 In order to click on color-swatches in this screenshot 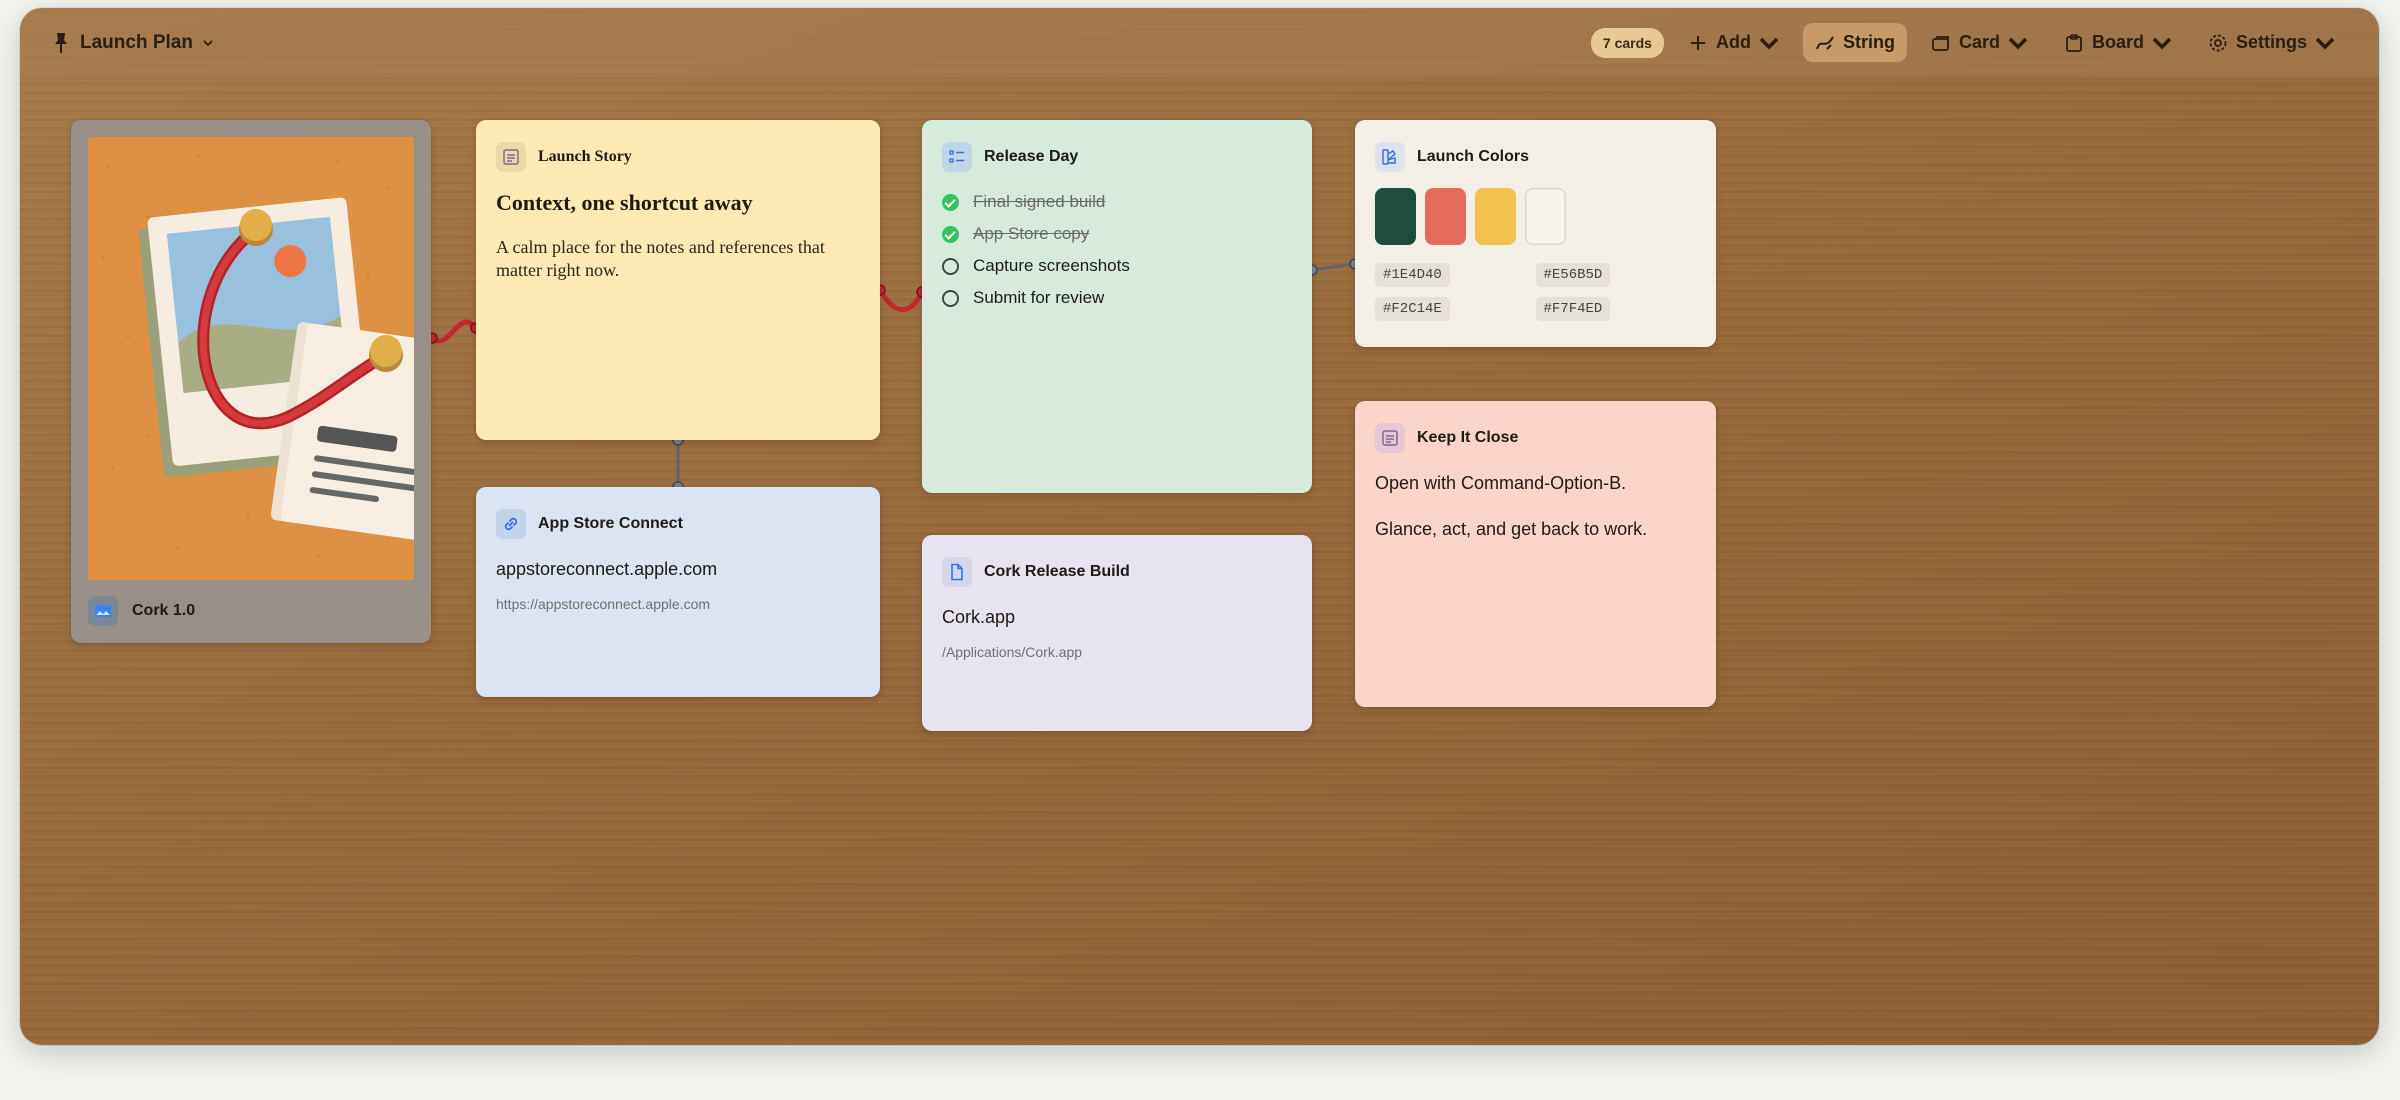, I will do `click(1535, 216)`.